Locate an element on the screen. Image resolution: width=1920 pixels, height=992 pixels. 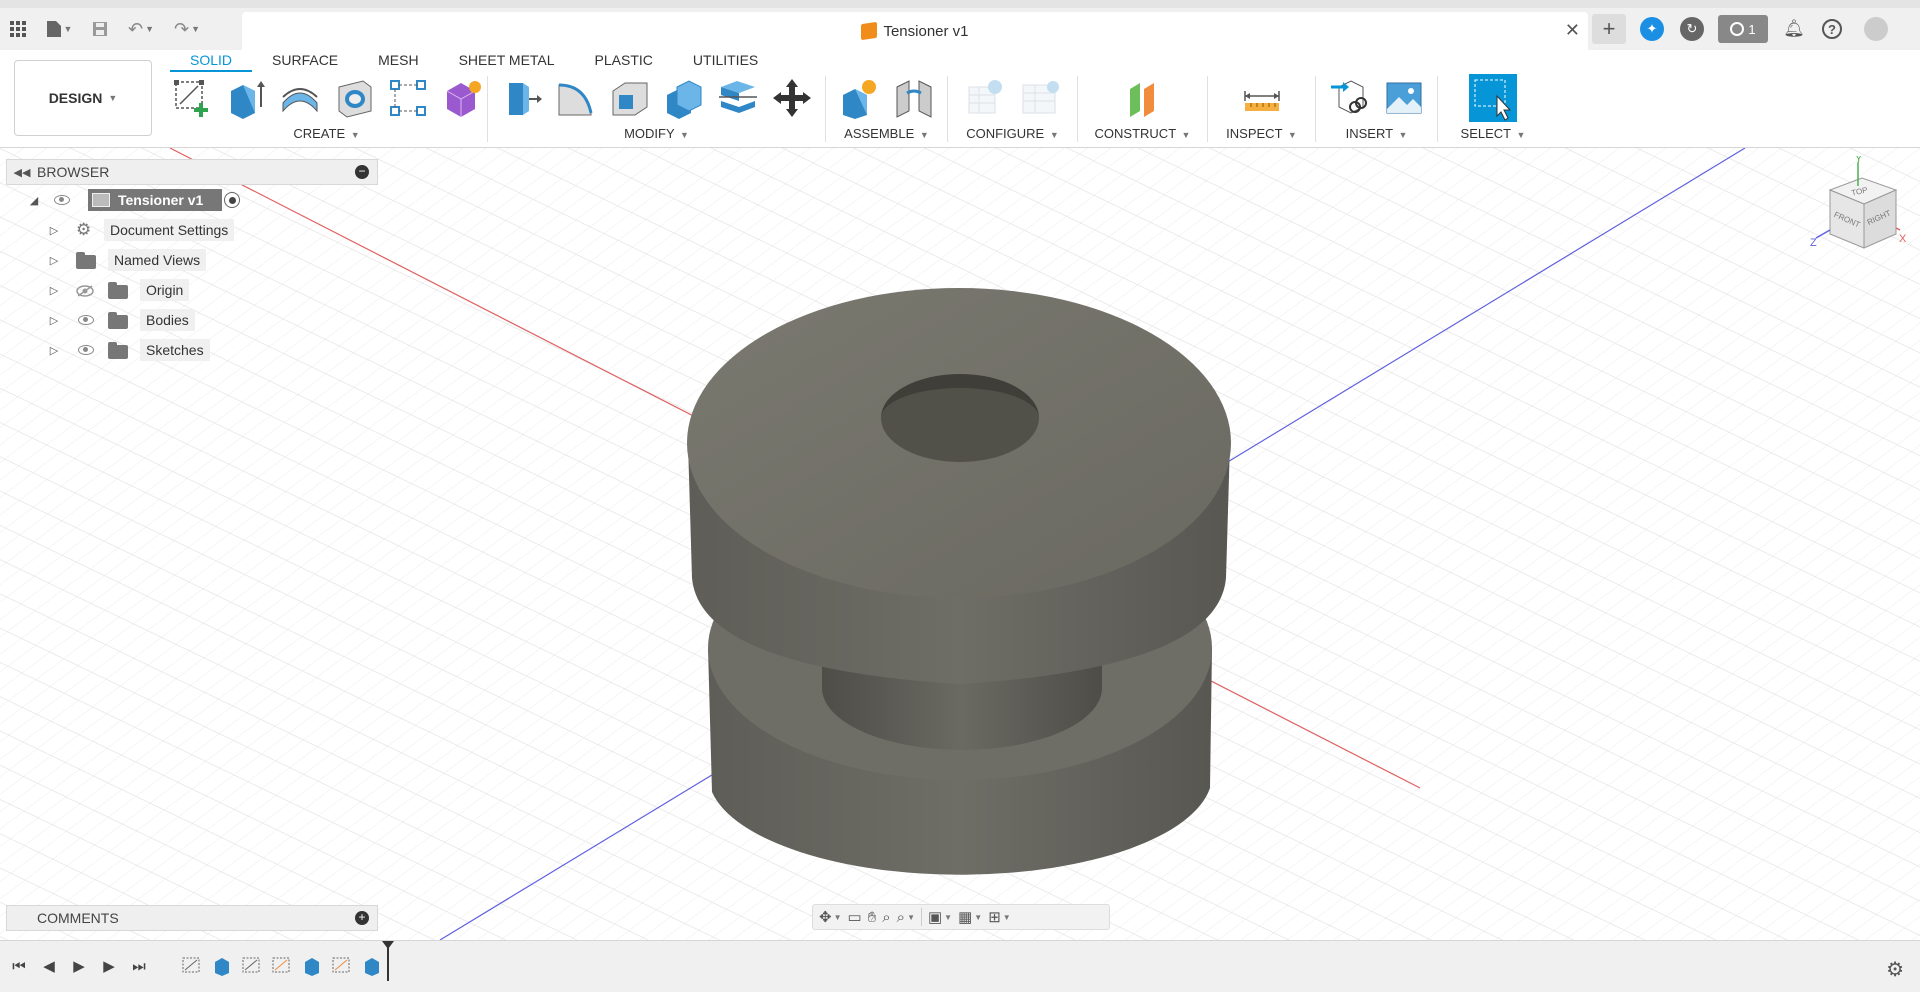
joint-icon is located at coordinates (914, 98).